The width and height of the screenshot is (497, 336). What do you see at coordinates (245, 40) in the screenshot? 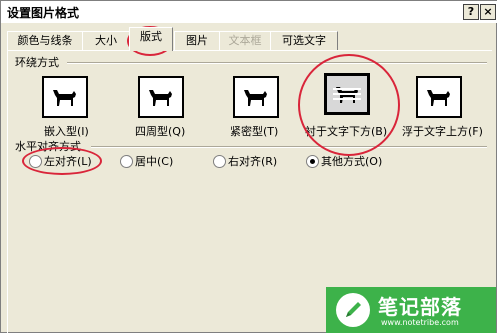
I see `tab-text-box: 文本框` at bounding box center [245, 40].